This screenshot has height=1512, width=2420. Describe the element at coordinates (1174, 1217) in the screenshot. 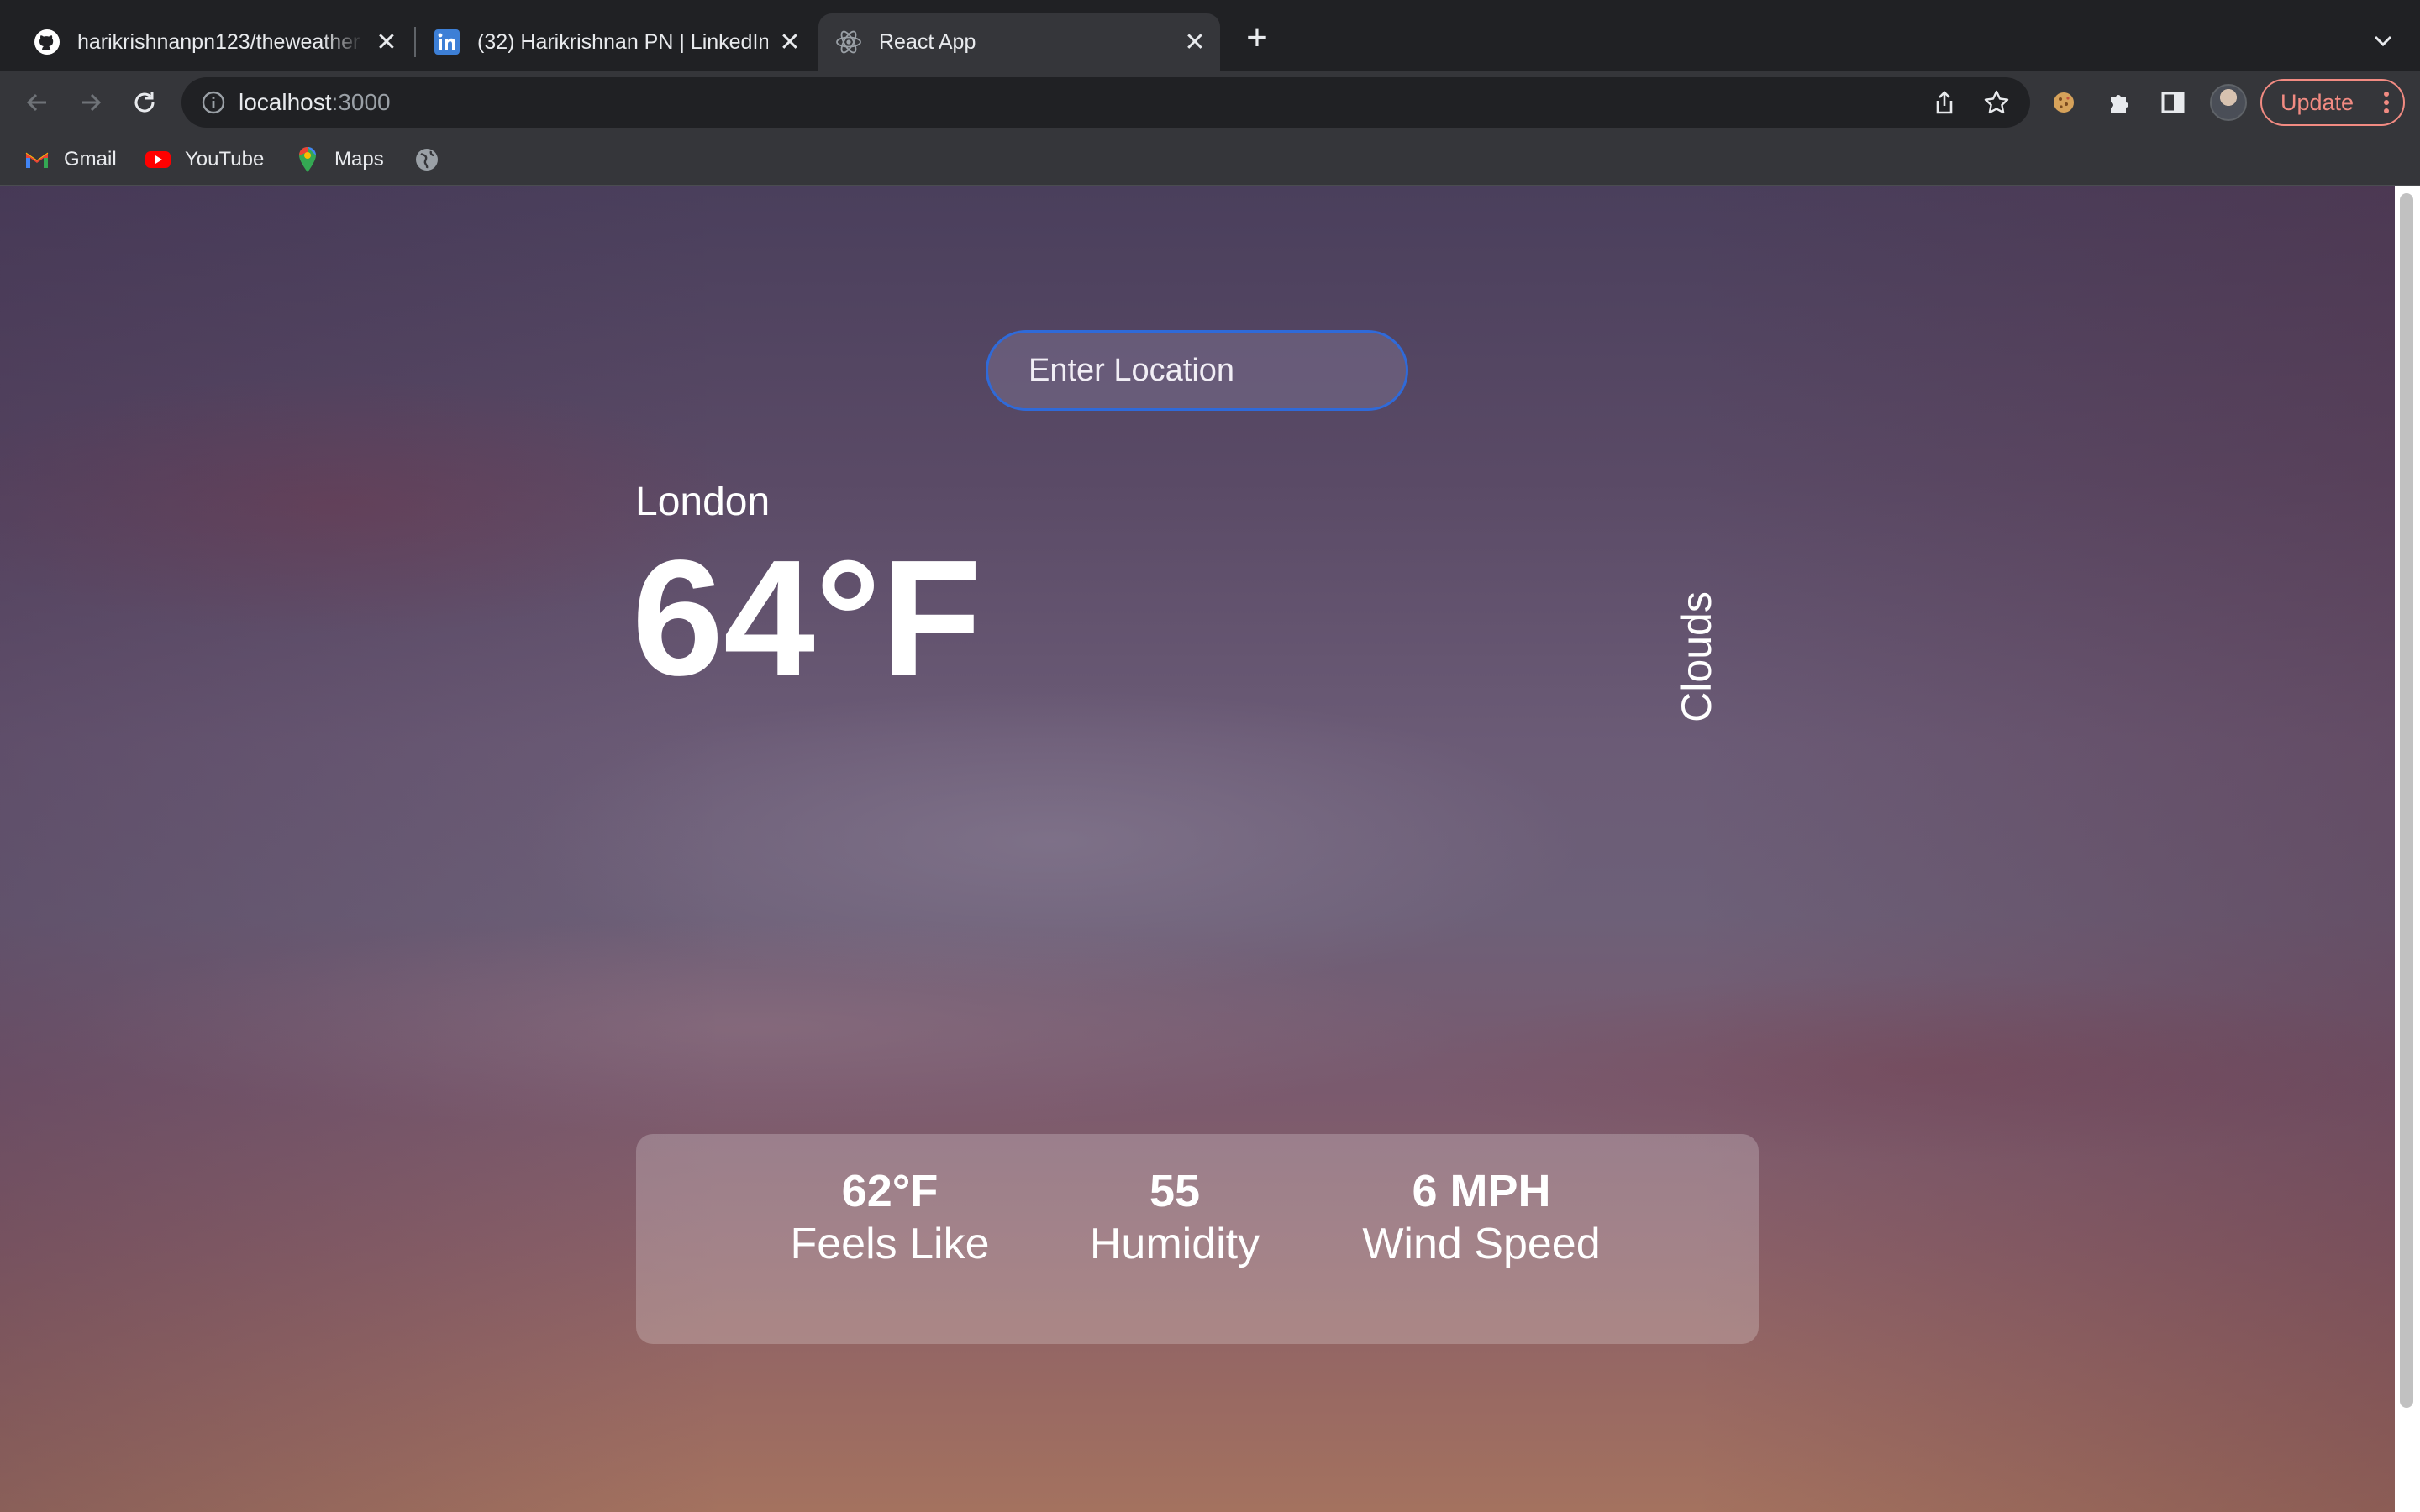

I see `humidity-stat: 55 Humidity` at that location.